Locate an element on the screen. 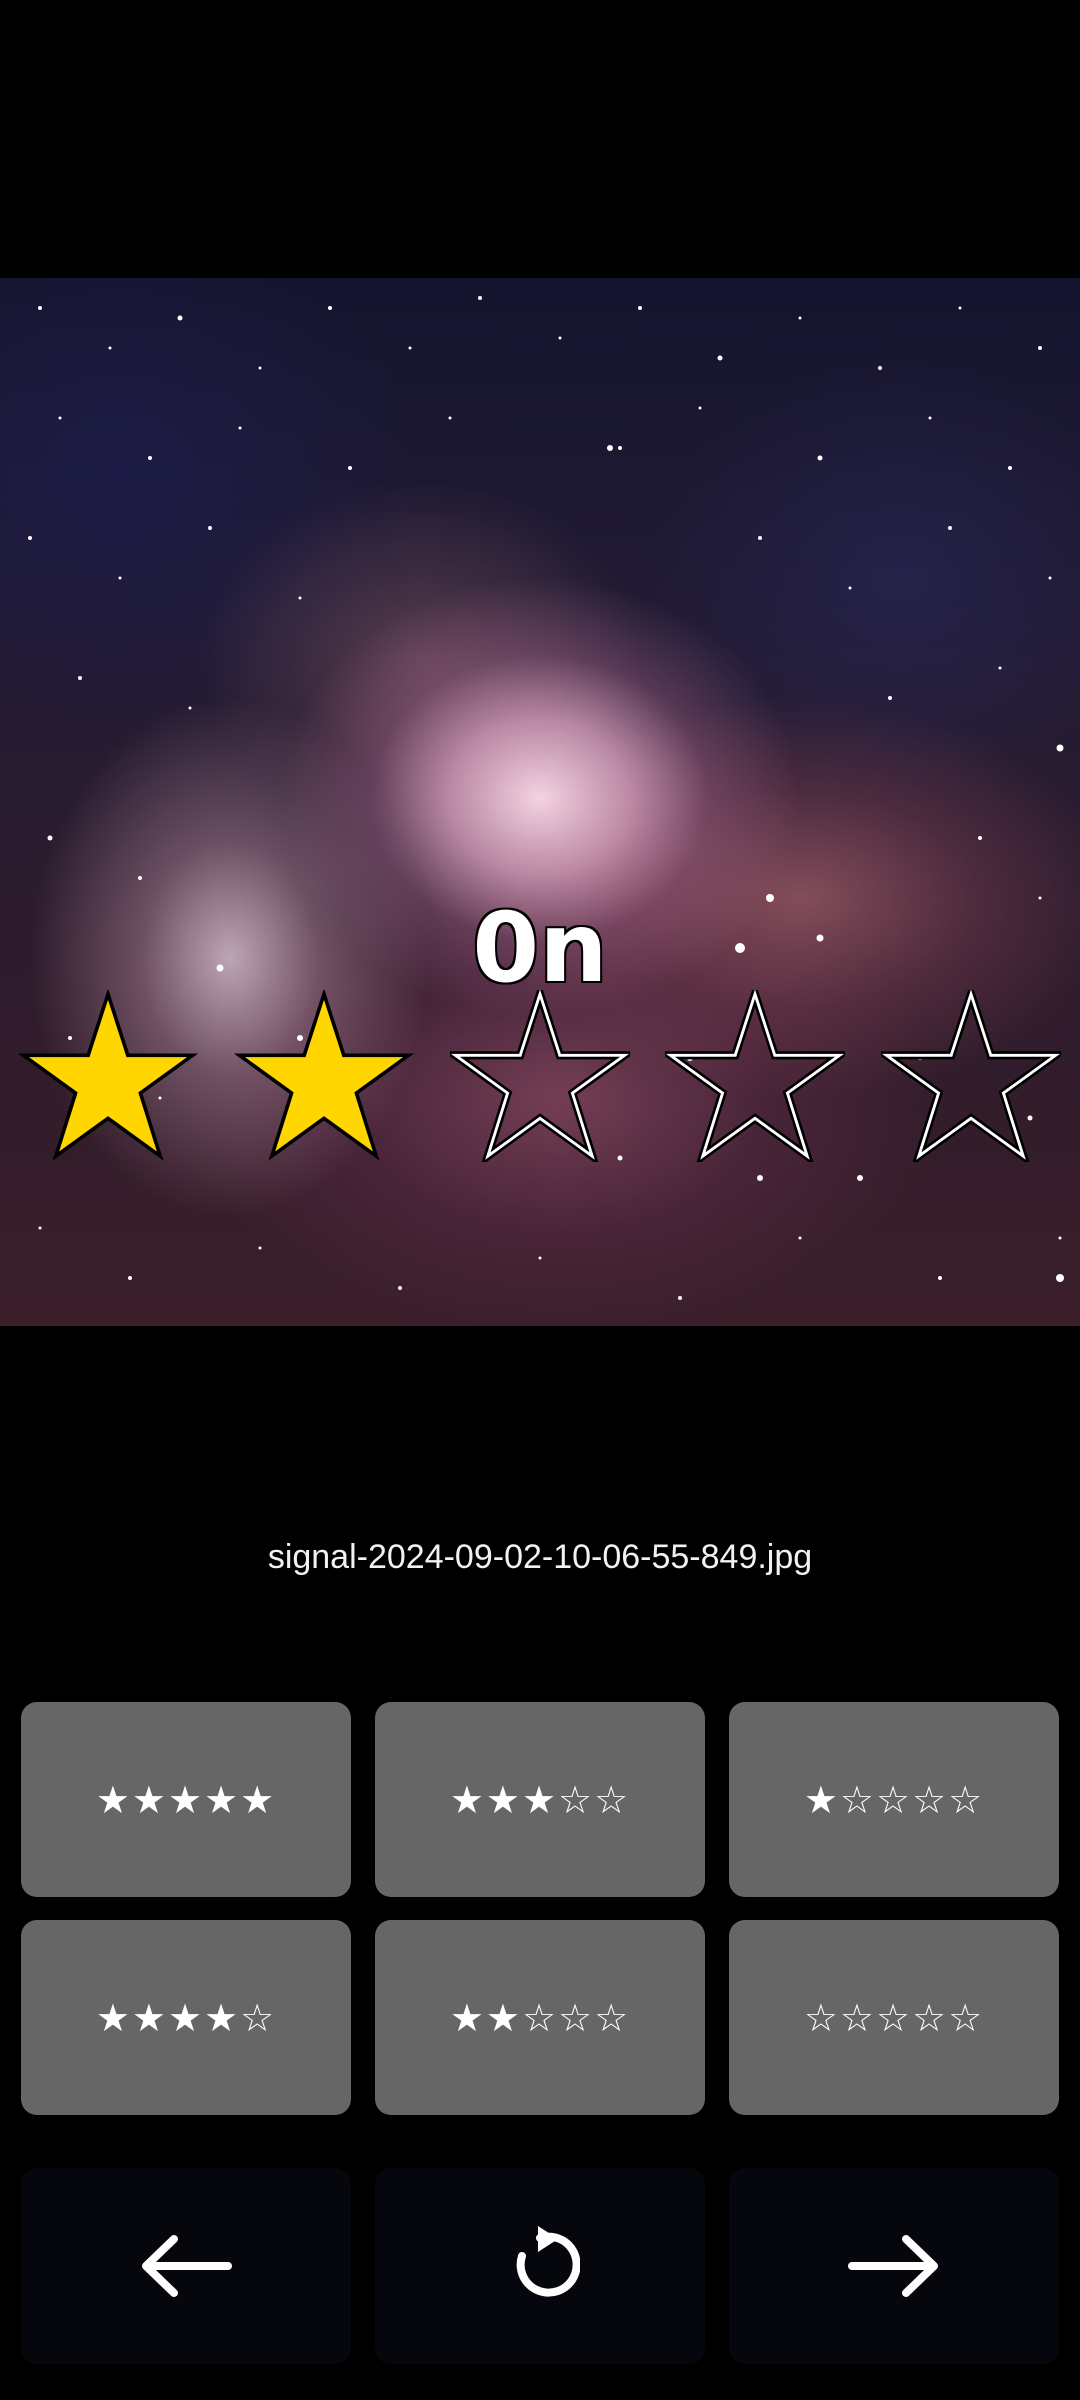 The width and height of the screenshot is (1080, 2400). rotate-ccw-icon is located at coordinates (548, 2261).